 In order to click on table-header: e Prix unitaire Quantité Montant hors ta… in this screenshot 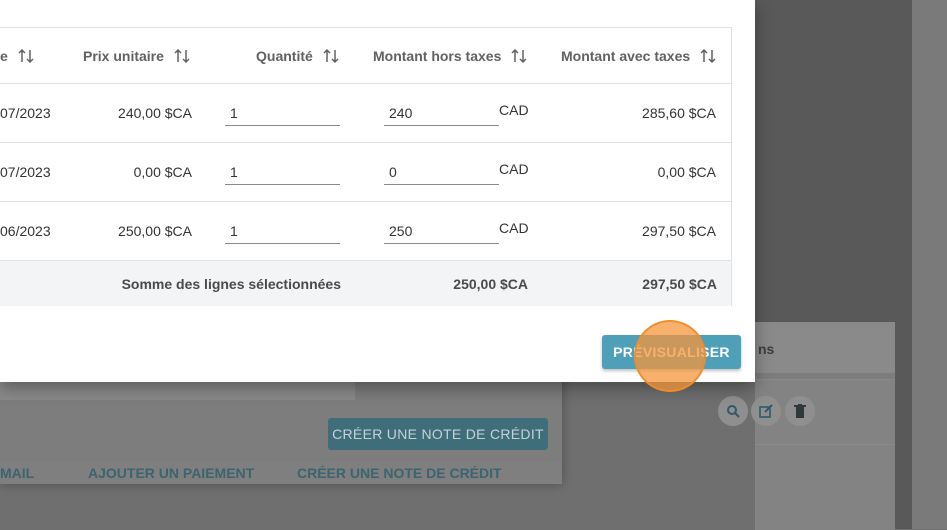, I will do `click(365, 56)`.